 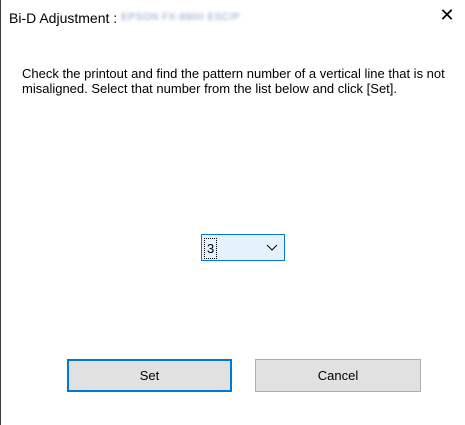 I want to click on close-button: ✕, so click(x=447, y=15).